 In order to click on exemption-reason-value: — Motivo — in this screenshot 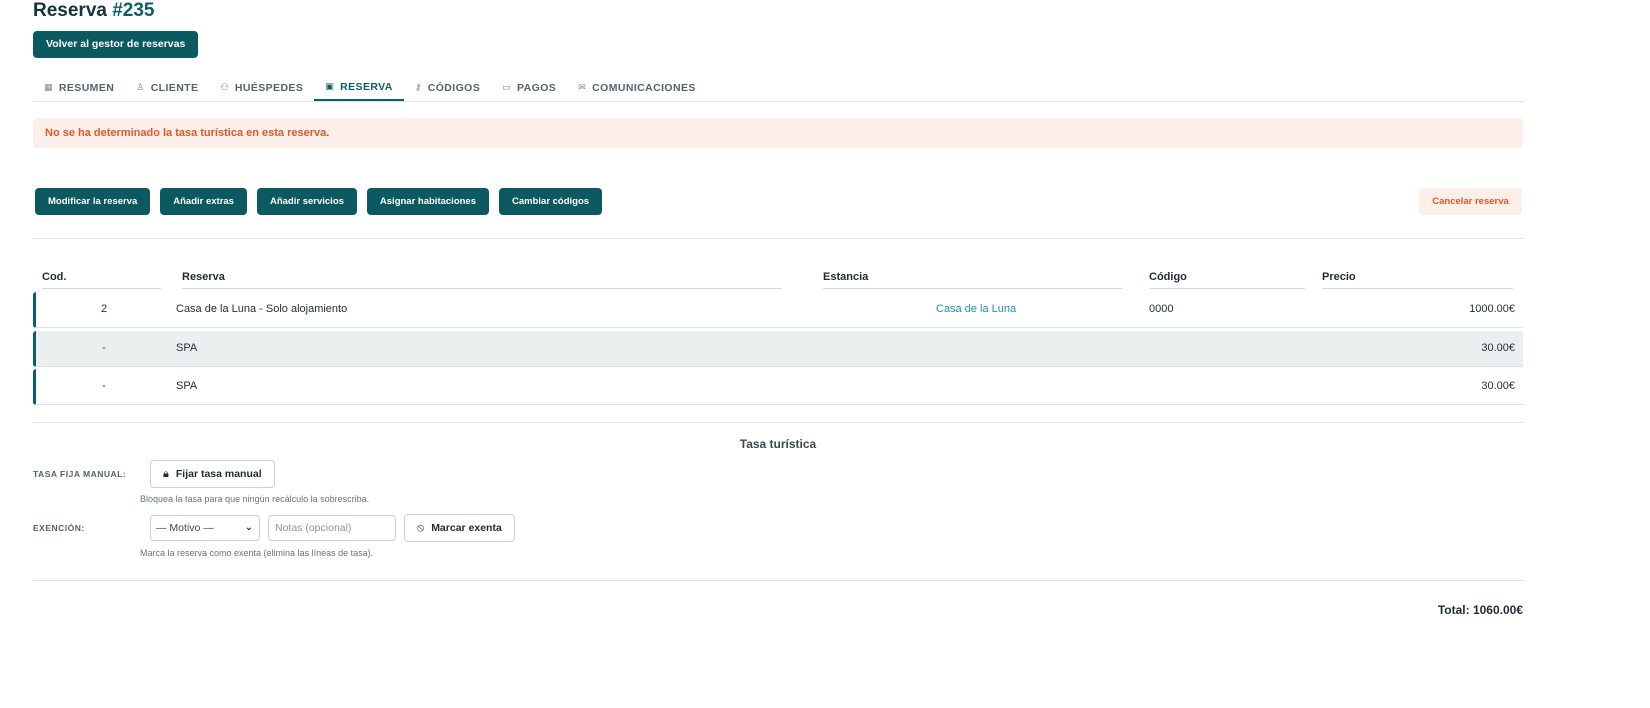, I will do `click(185, 528)`.